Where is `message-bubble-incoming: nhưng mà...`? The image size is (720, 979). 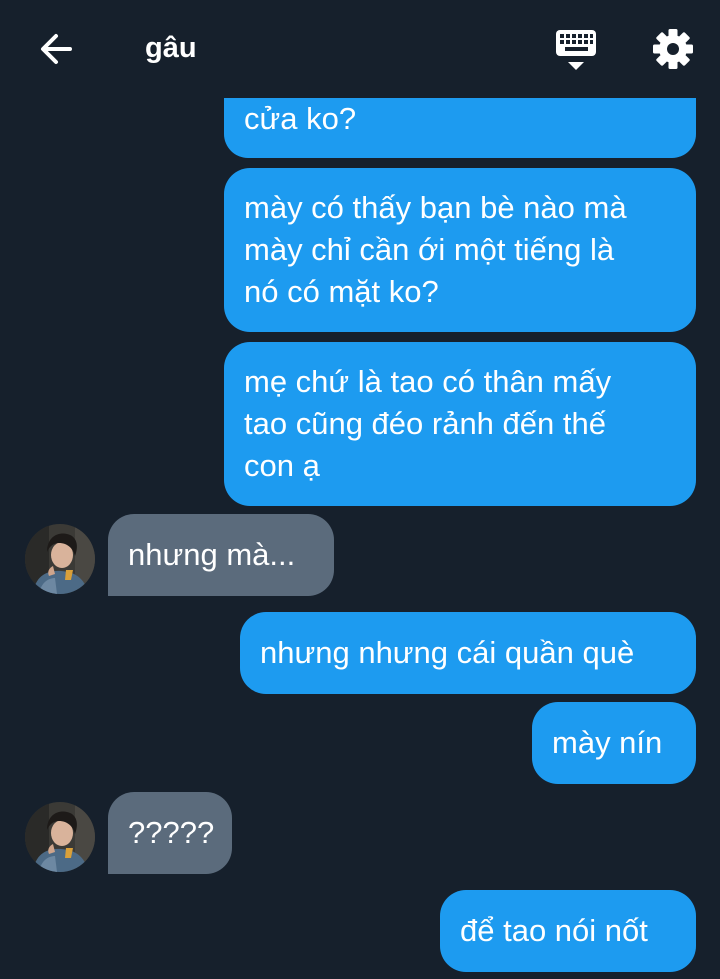
message-bubble-incoming: nhưng mà... is located at coordinates (221, 555).